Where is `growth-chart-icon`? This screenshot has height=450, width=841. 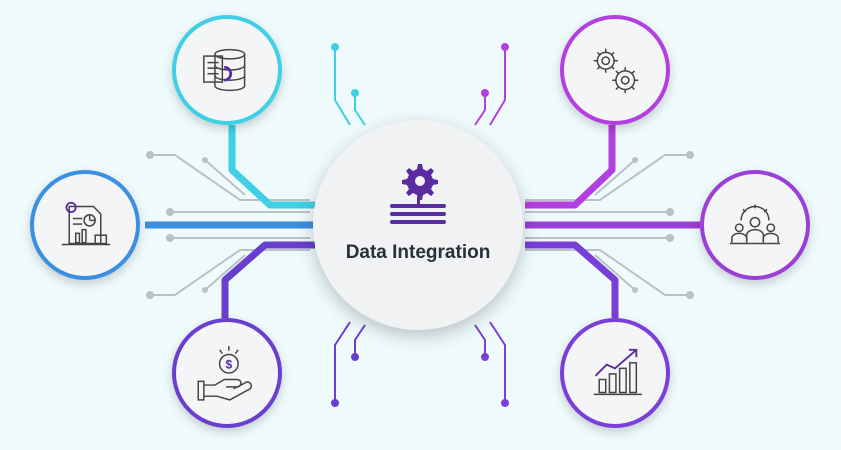
growth-chart-icon is located at coordinates (617, 372).